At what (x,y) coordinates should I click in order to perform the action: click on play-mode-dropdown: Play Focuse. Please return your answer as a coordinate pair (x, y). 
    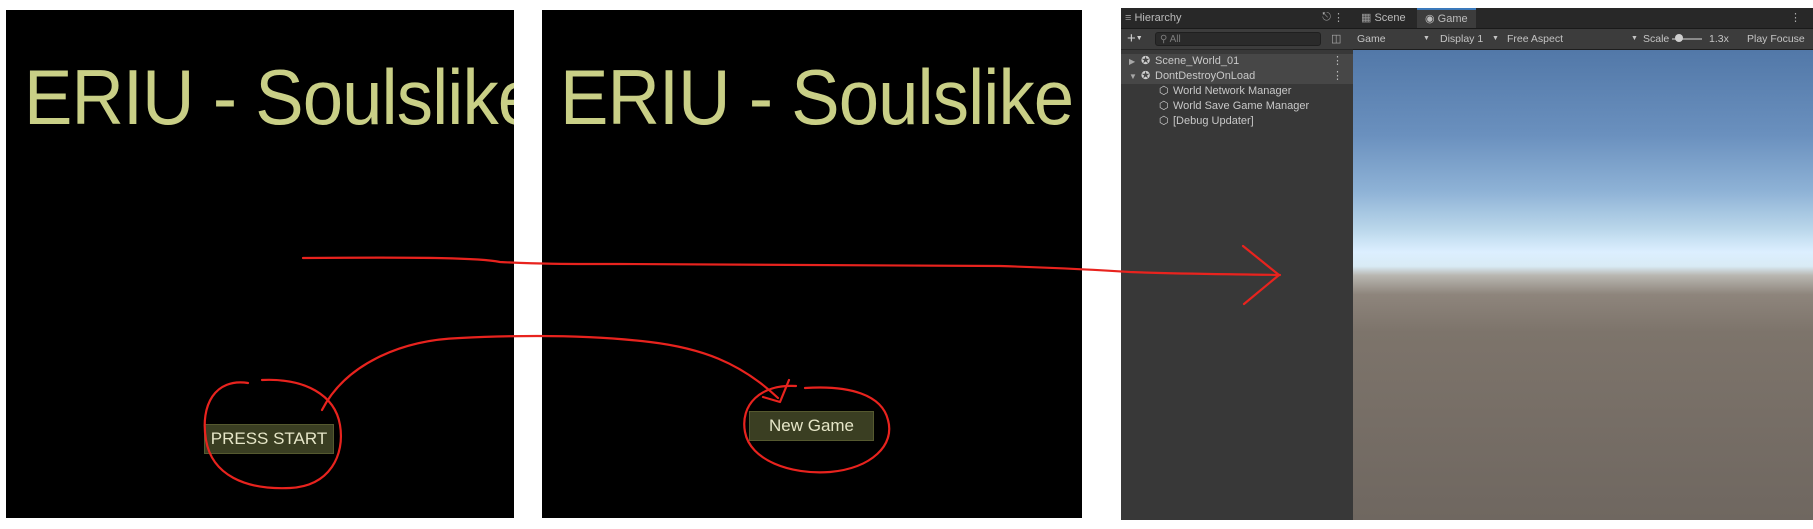
    Looking at the image, I should click on (1776, 39).